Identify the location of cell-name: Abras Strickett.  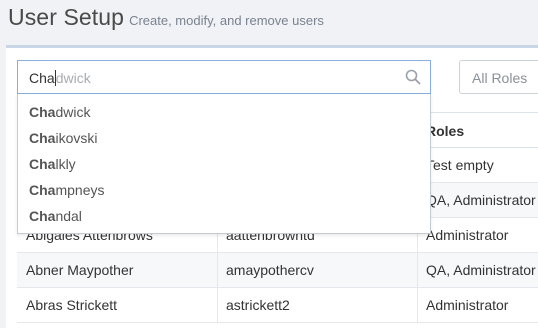
(72, 305).